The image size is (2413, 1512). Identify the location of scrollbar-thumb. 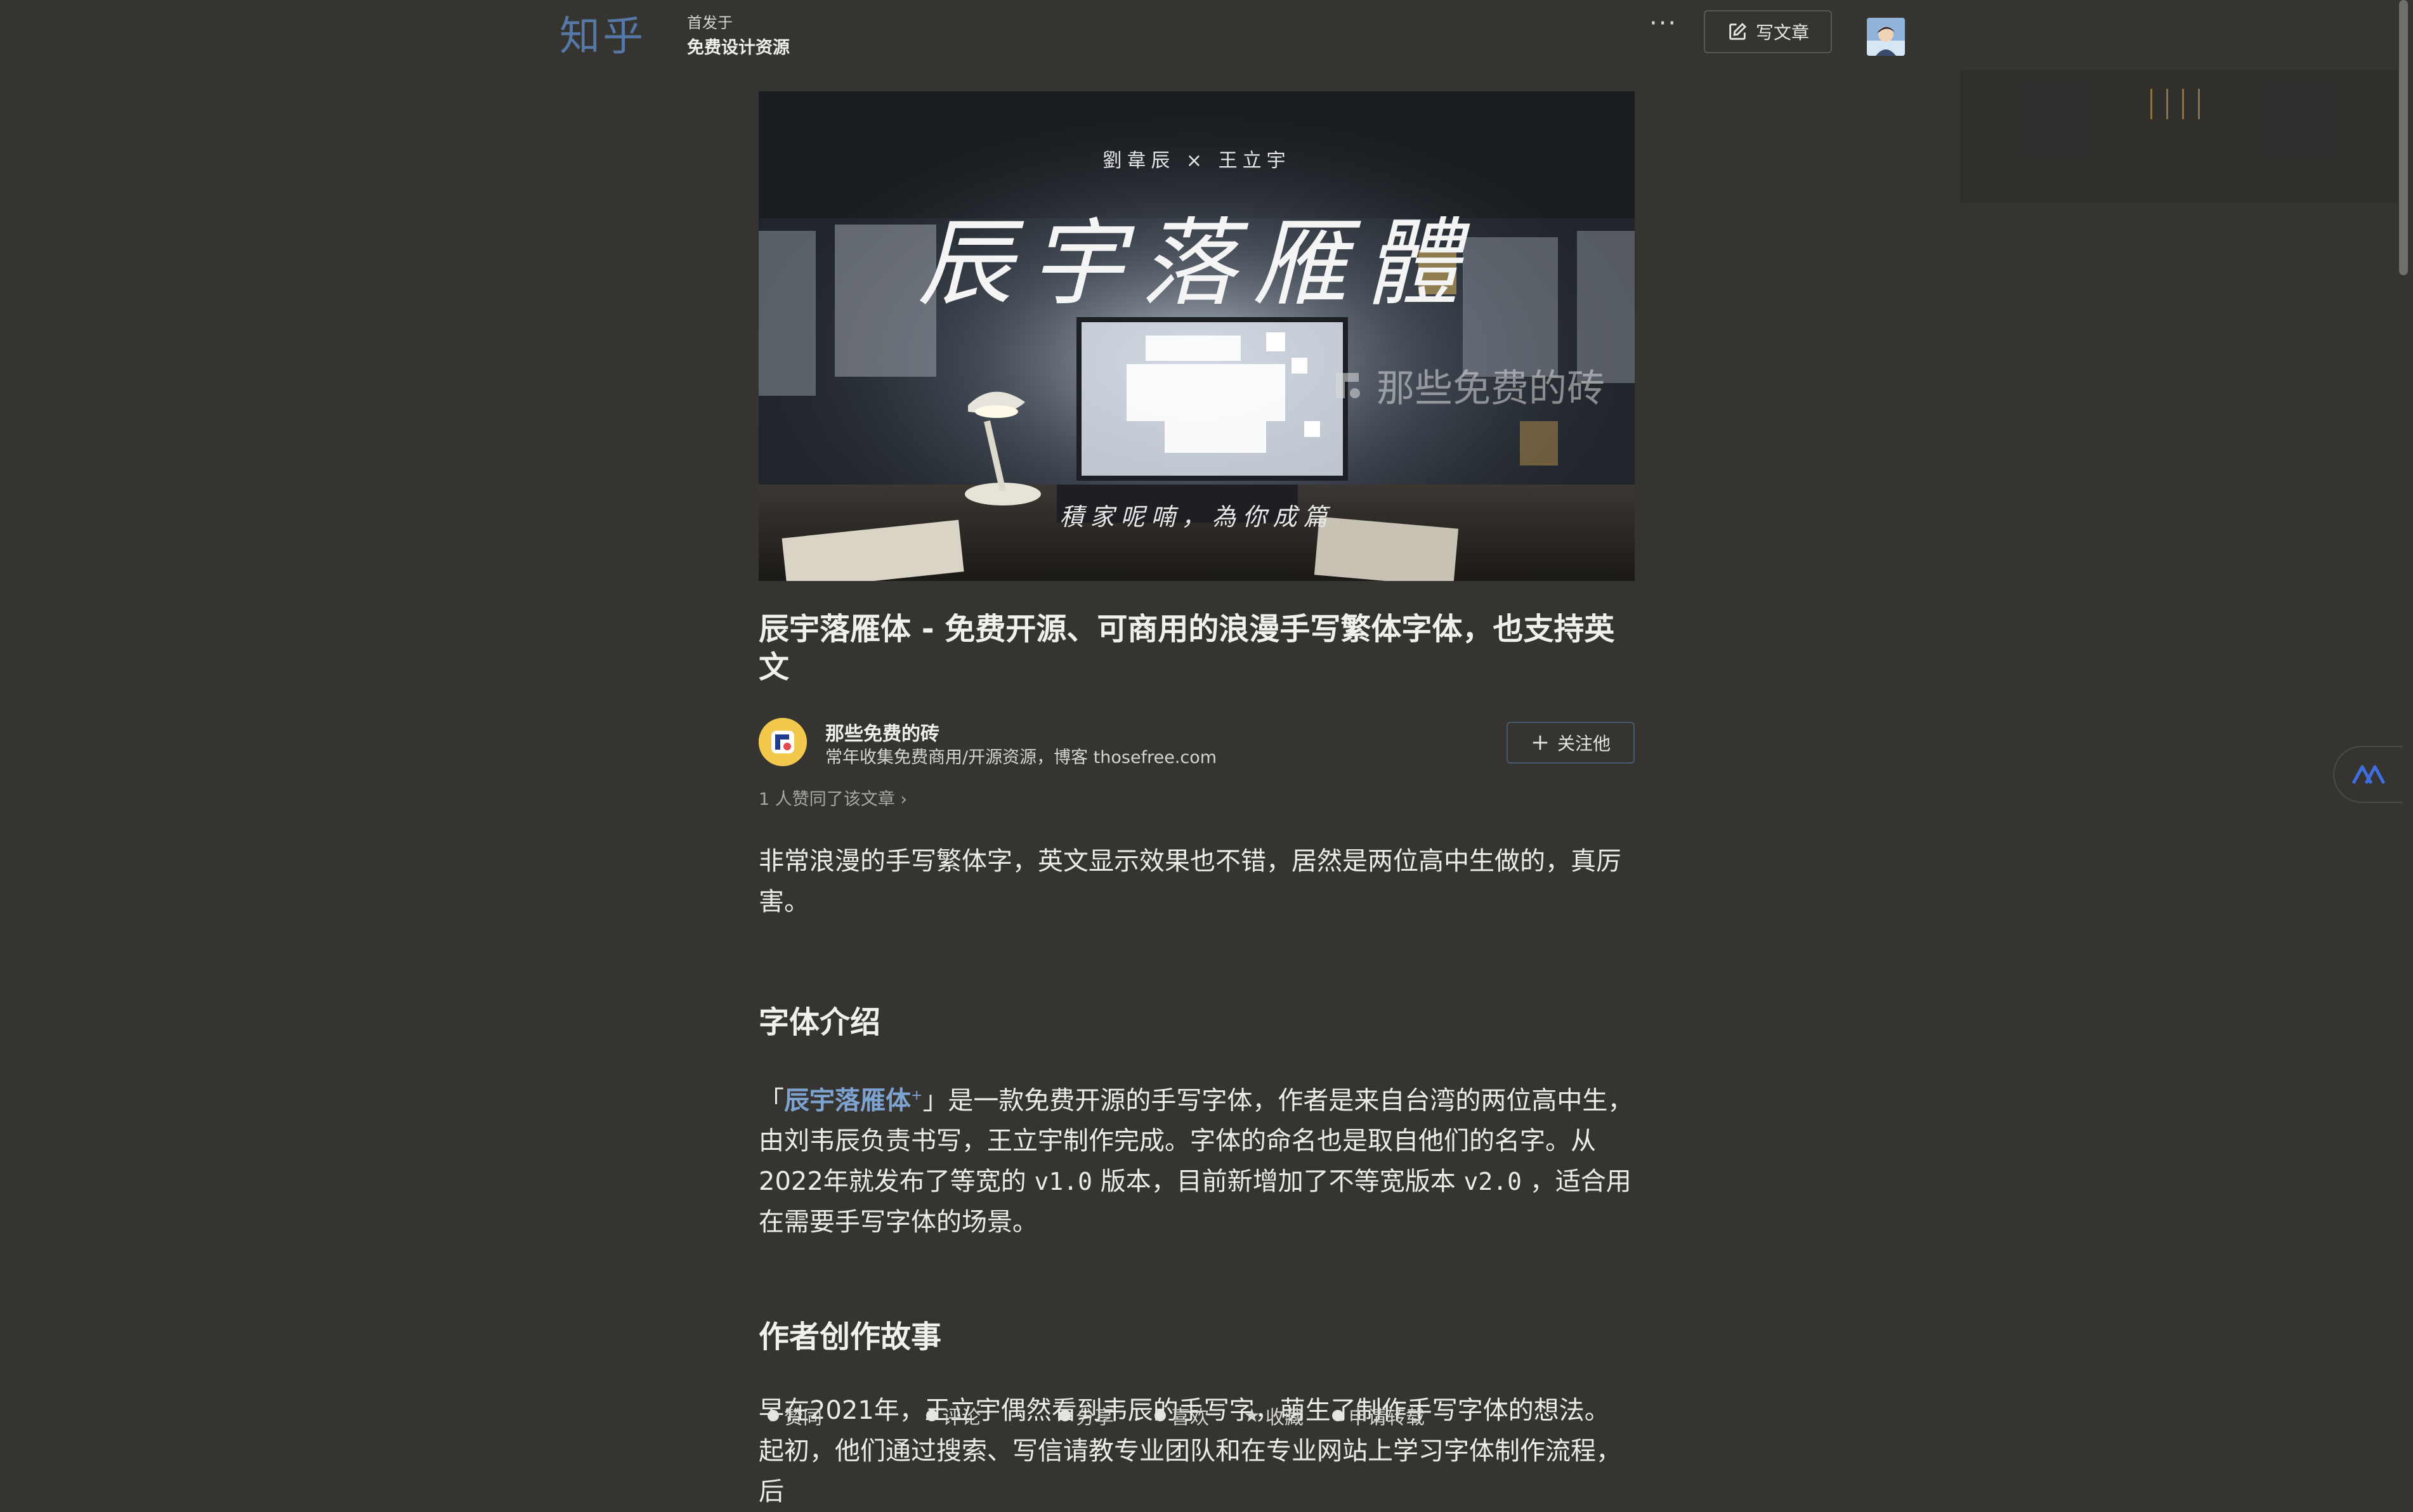
(2404, 137).